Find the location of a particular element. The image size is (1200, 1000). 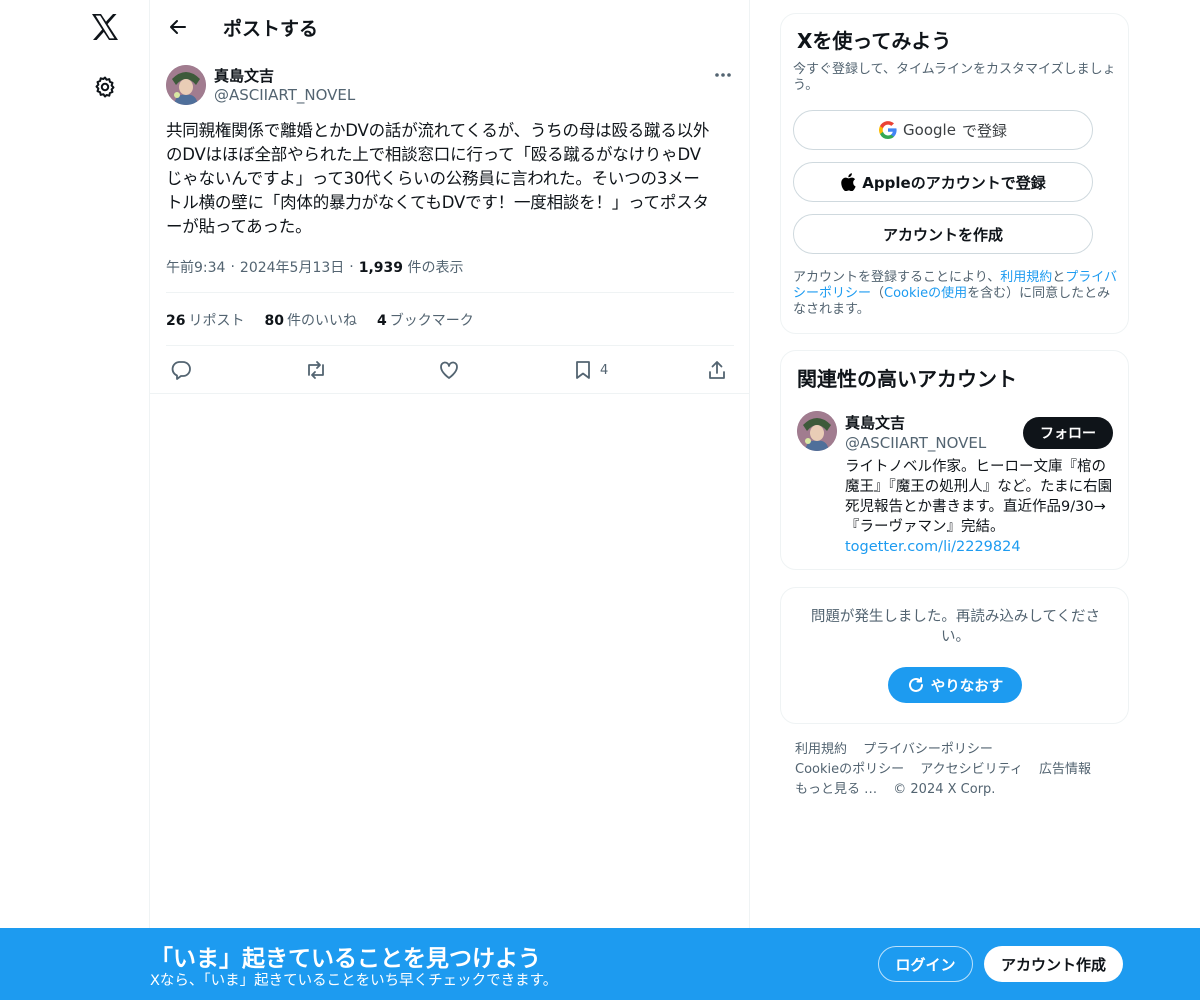

share-icon is located at coordinates (717, 370).